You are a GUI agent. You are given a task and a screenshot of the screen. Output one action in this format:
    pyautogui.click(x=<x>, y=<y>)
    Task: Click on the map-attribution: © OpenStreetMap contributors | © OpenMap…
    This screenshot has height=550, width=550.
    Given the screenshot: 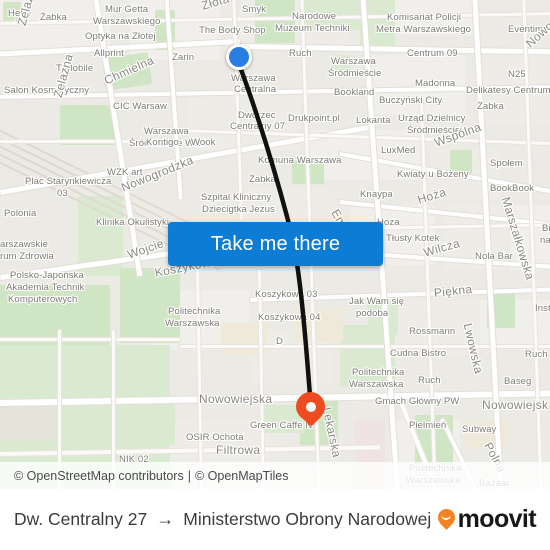 What is the action you would take?
    pyautogui.click(x=275, y=475)
    